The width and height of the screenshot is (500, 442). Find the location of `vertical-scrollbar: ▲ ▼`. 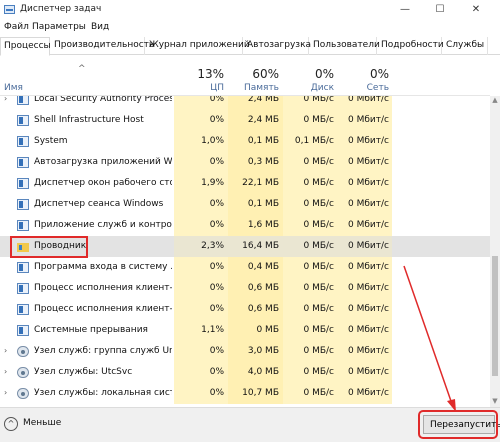

vertical-scrollbar: ▲ ▼ is located at coordinates (495, 251).